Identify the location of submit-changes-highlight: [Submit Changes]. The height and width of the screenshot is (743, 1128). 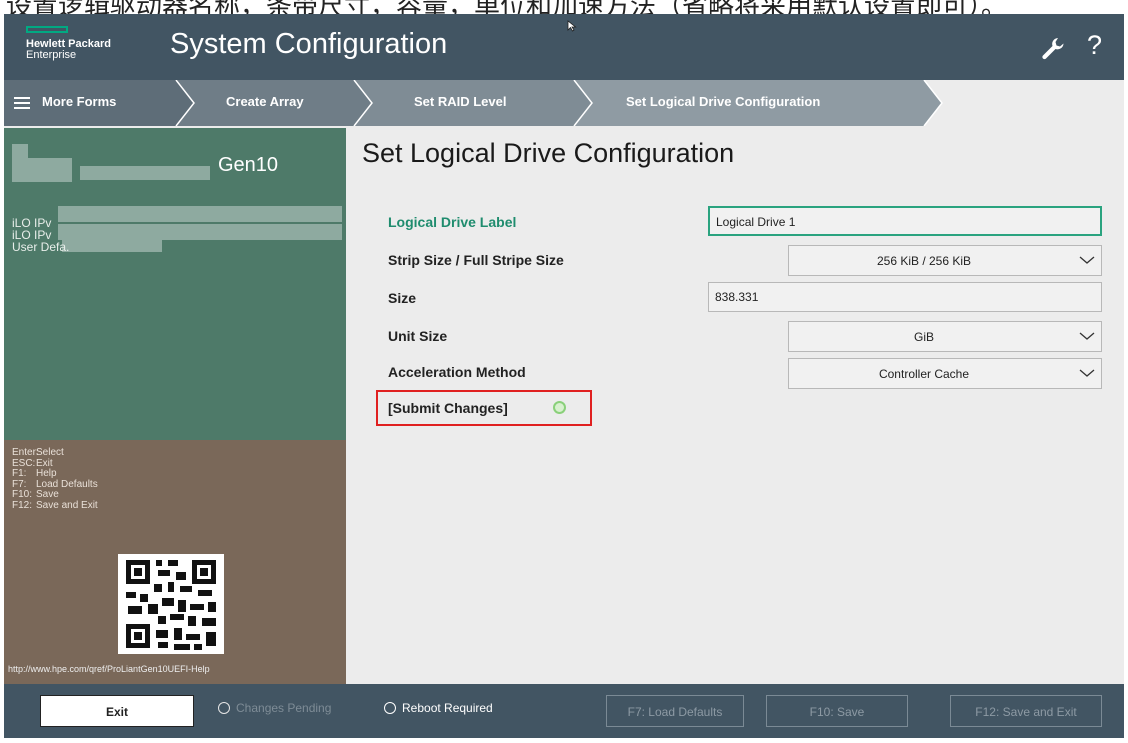
(484, 408).